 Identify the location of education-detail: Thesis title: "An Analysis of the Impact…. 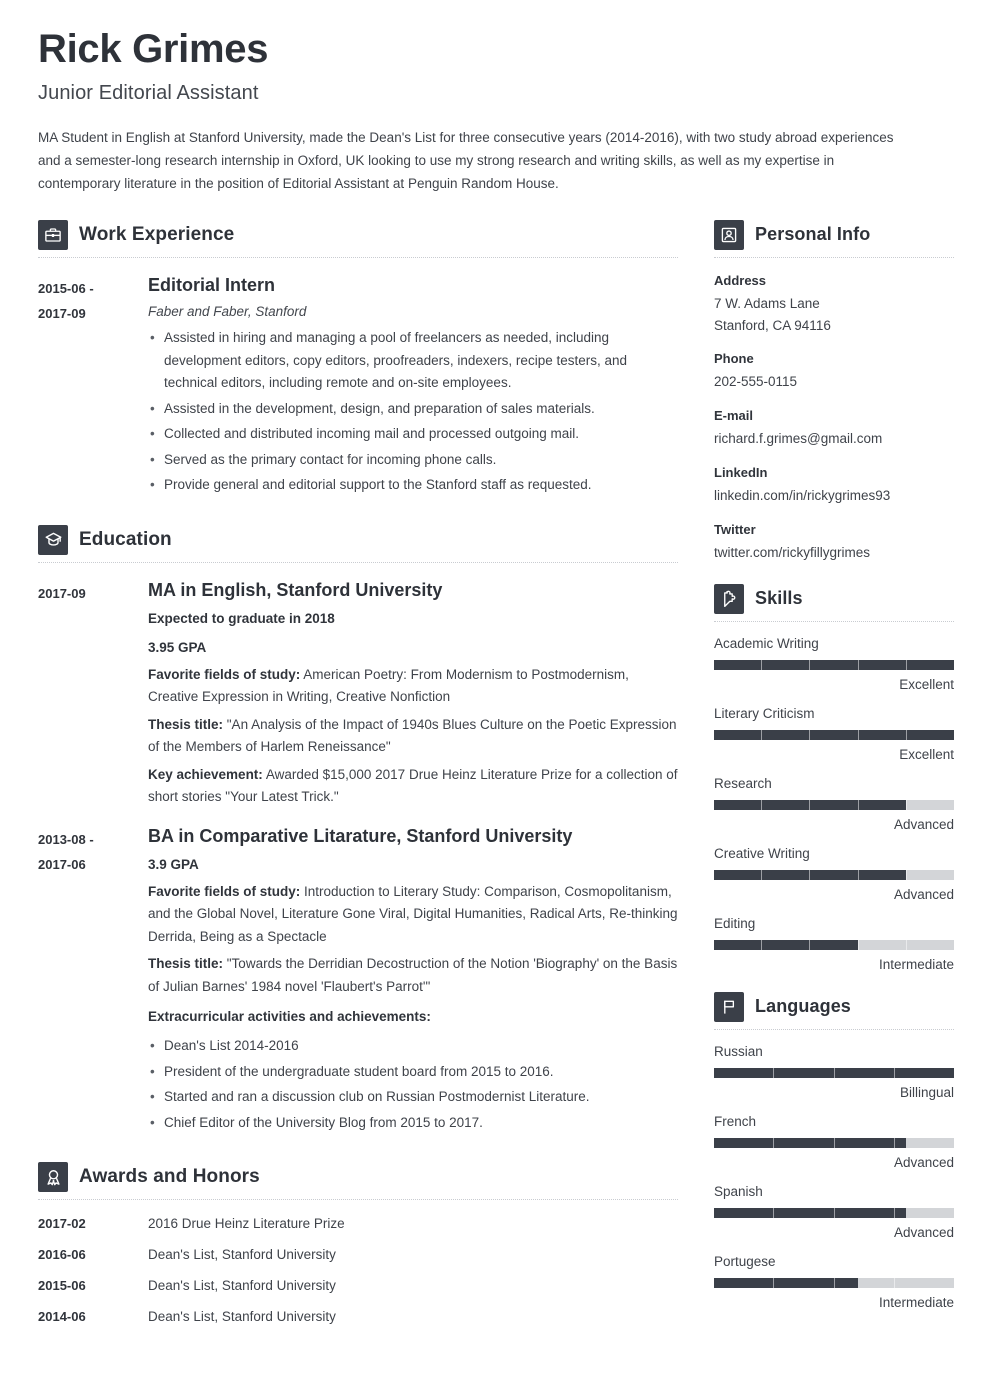
(413, 736).